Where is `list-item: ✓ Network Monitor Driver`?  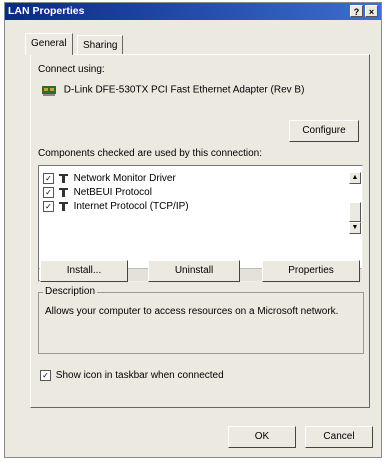
list-item: ✓ Network Monitor Driver is located at coordinates (109, 179).